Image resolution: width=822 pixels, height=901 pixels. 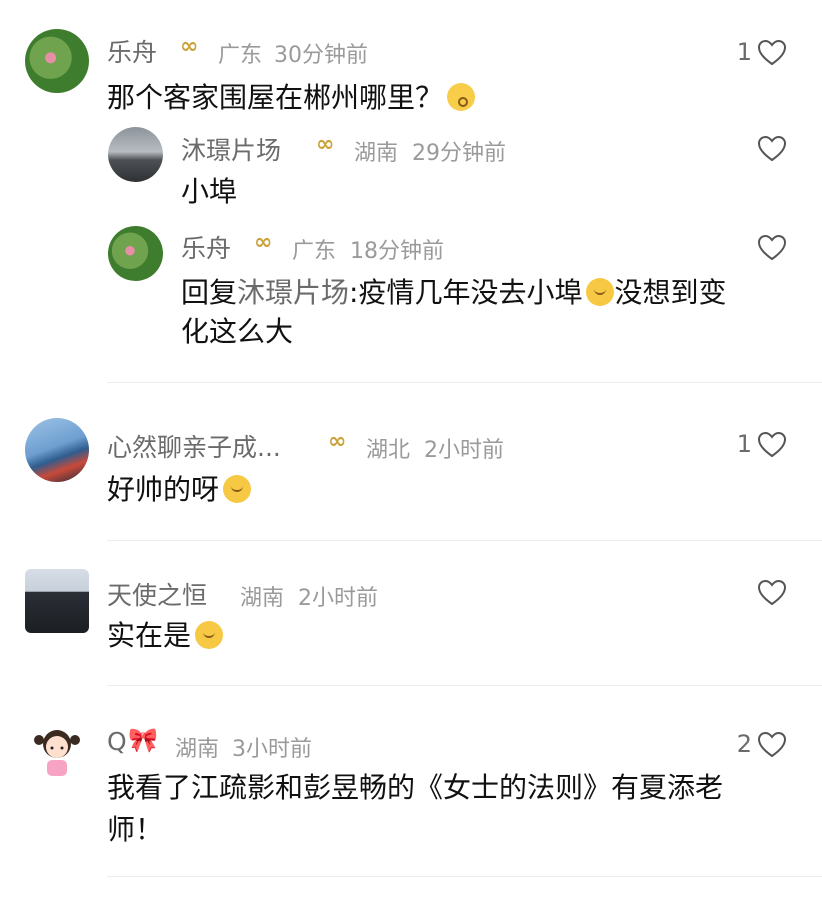 I want to click on comment-text: 回复沐璟片场:疫情几年没去小埠 没想到变, so click(x=491, y=293).